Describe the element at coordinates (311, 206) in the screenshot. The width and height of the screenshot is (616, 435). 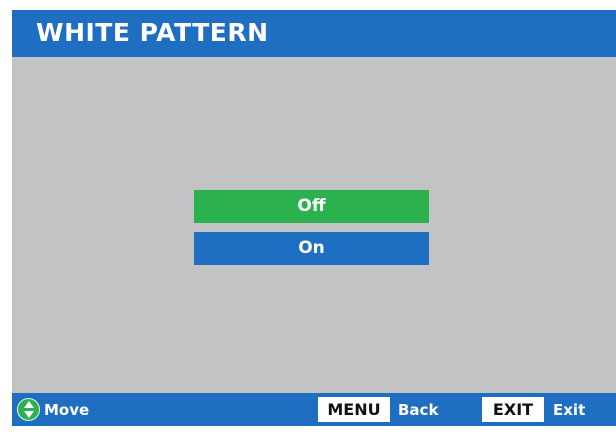
I see `option-off: Off` at that location.